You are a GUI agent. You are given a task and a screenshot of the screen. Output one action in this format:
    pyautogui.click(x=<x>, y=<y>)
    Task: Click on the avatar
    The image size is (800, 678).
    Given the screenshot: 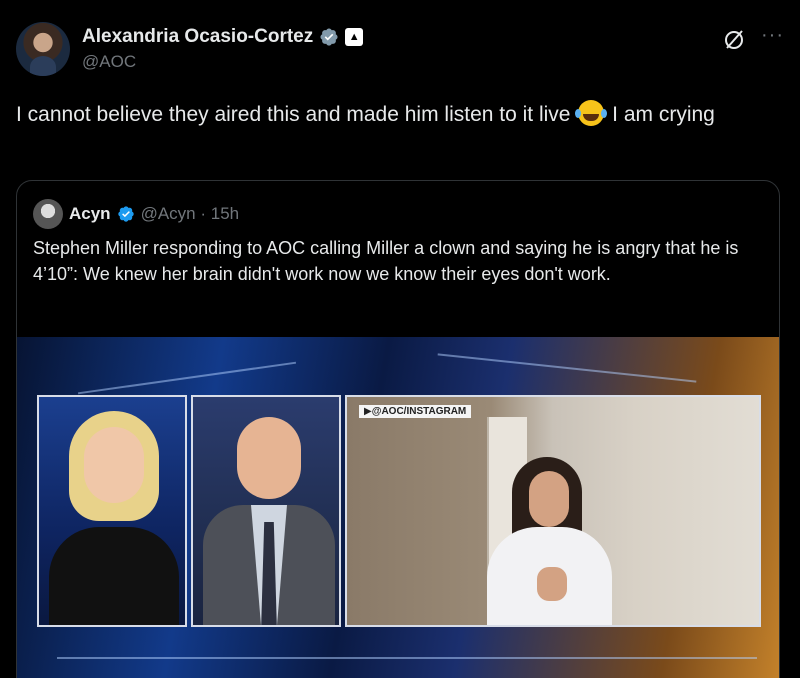 What is the action you would take?
    pyautogui.click(x=43, y=49)
    